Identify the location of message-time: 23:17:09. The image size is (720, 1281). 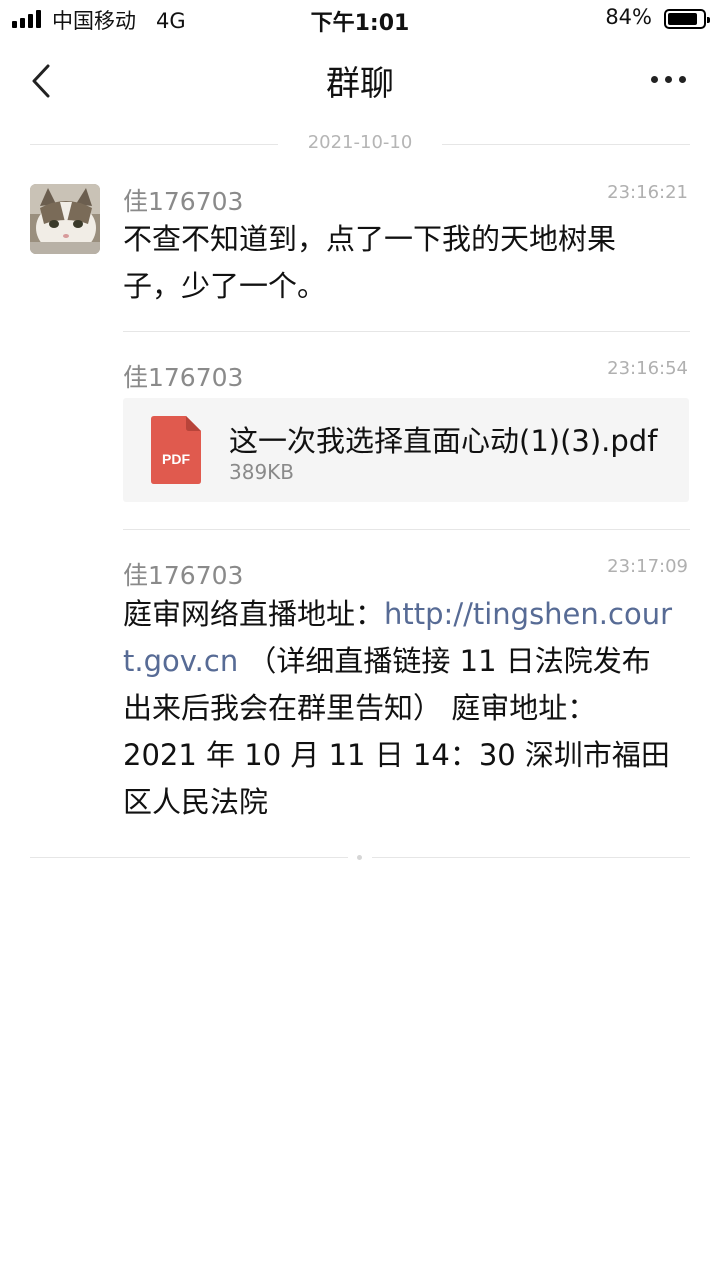
(647, 566).